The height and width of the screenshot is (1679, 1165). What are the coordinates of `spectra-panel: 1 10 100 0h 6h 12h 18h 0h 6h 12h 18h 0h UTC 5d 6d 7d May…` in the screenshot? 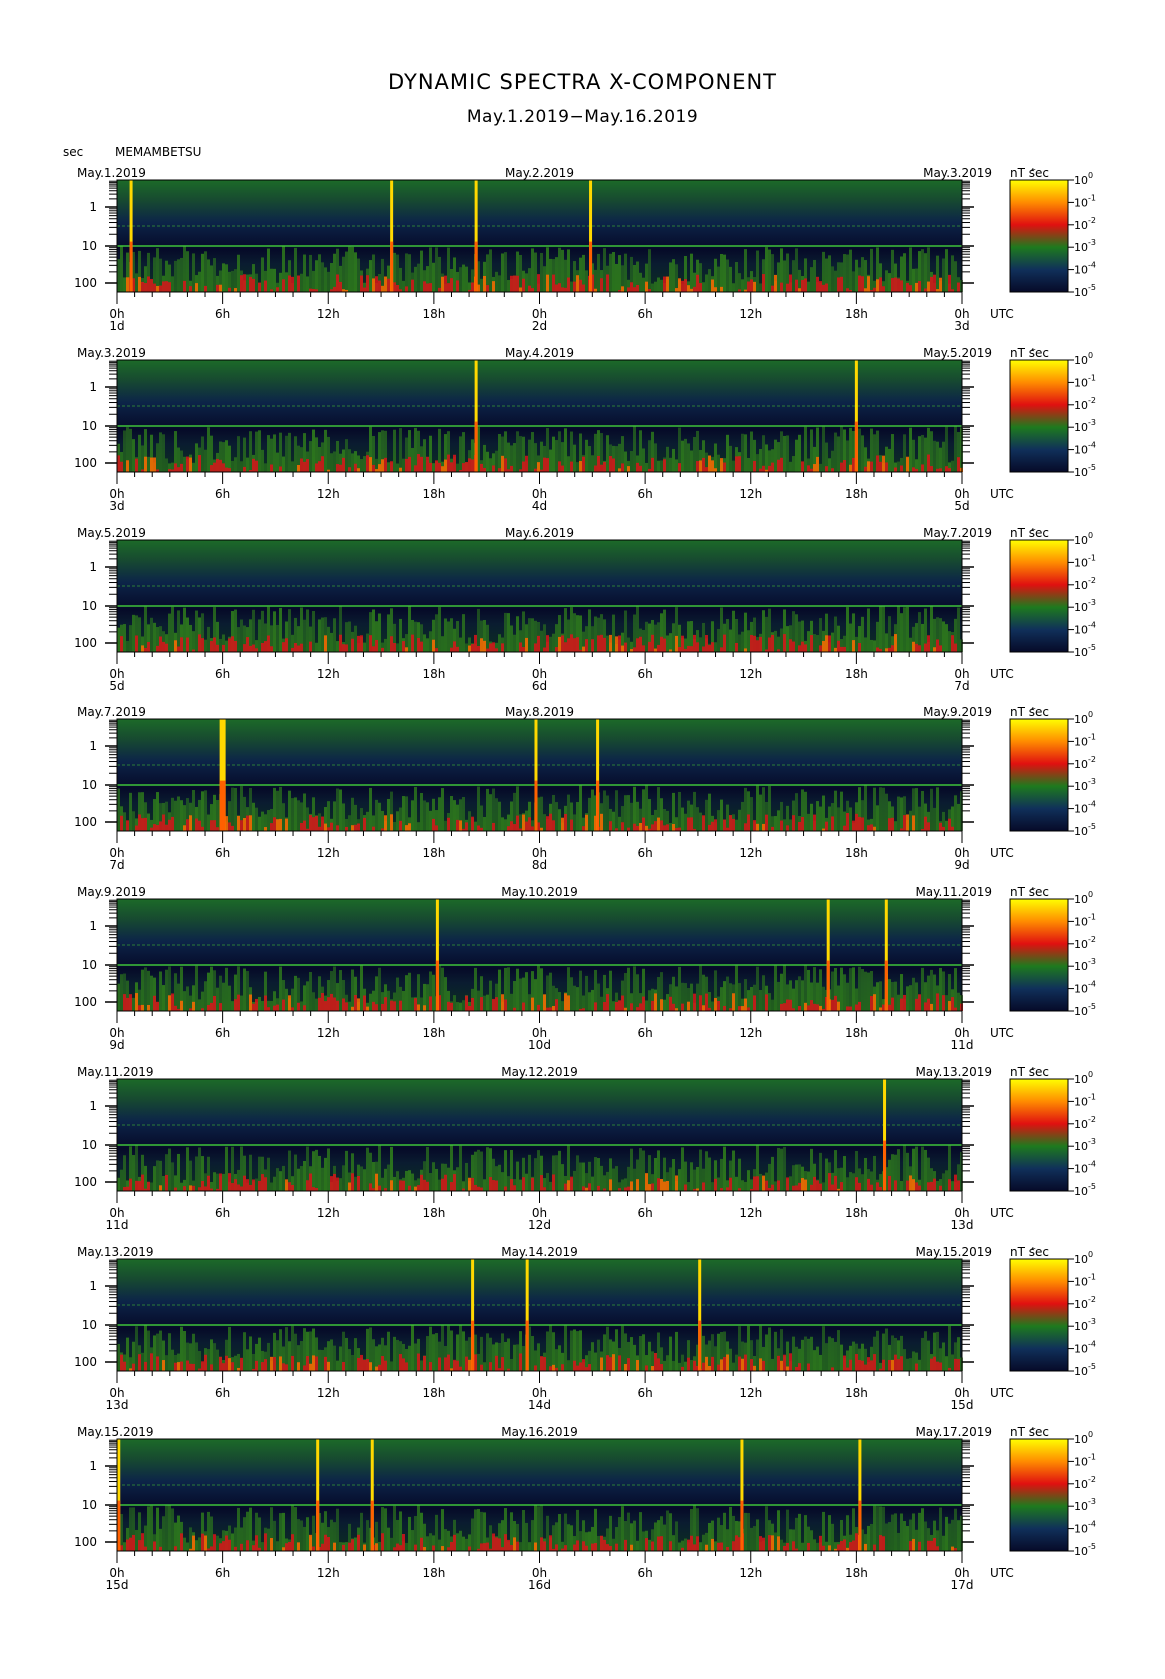 It's located at (582, 617).